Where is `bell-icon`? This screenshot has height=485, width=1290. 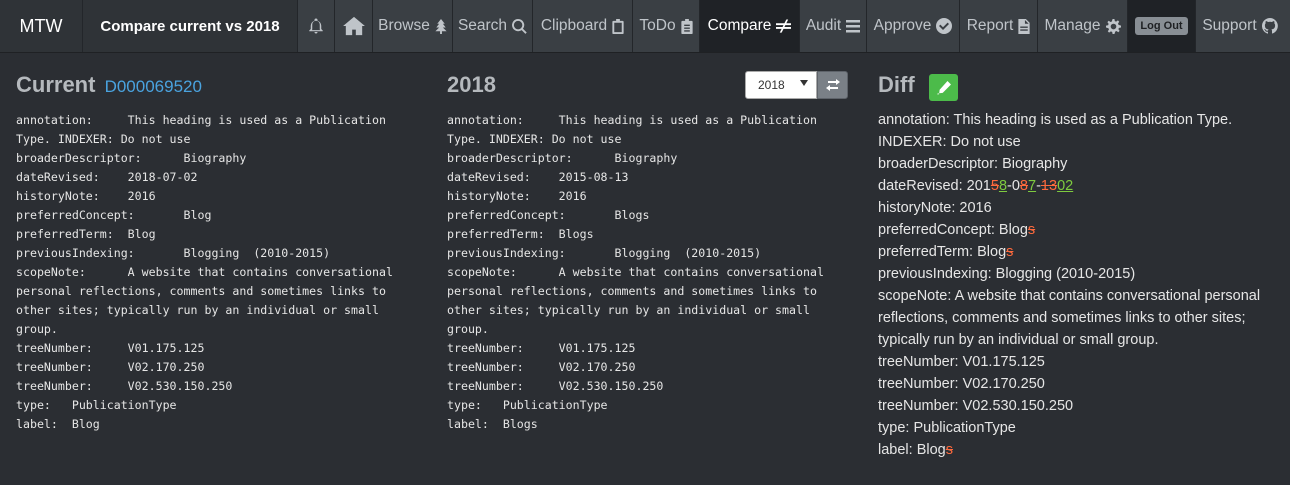
bell-icon is located at coordinates (316, 26).